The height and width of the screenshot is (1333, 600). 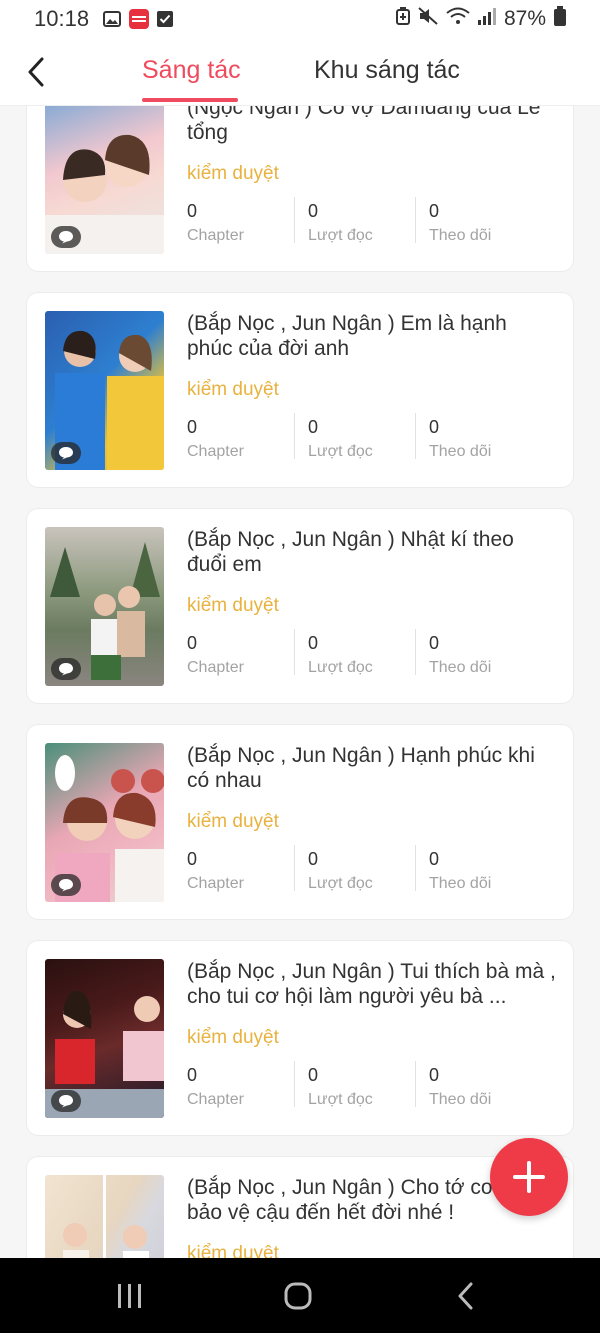 I want to click on system-back-button, so click(x=466, y=1296).